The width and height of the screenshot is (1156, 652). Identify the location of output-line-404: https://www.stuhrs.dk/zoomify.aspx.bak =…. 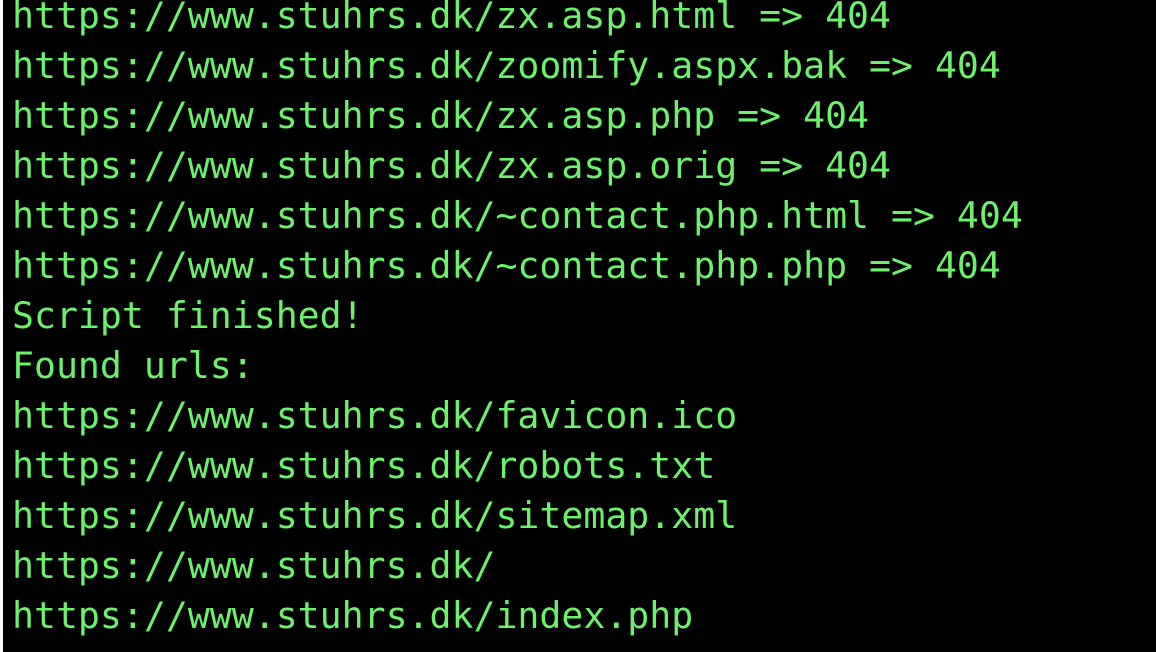
(506, 65).